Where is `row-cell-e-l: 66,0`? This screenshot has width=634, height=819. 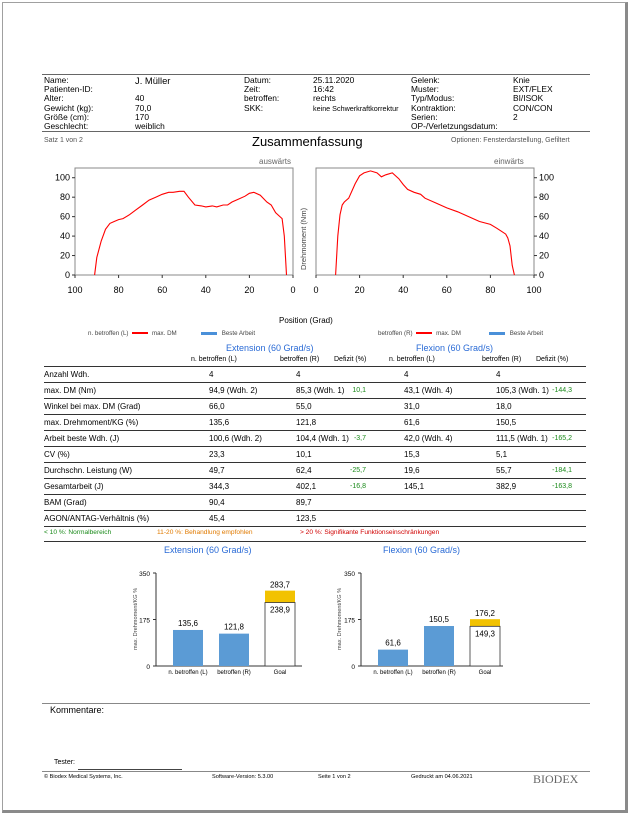 row-cell-e-l: 66,0 is located at coordinates (217, 406).